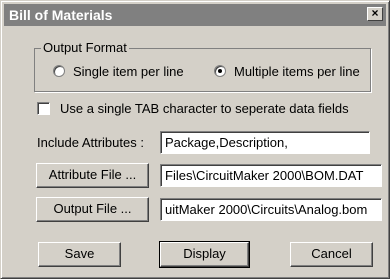 The height and width of the screenshot is (279, 390). What do you see at coordinates (90, 142) in the screenshot?
I see `include-attributes-label: Include Attributes :` at bounding box center [90, 142].